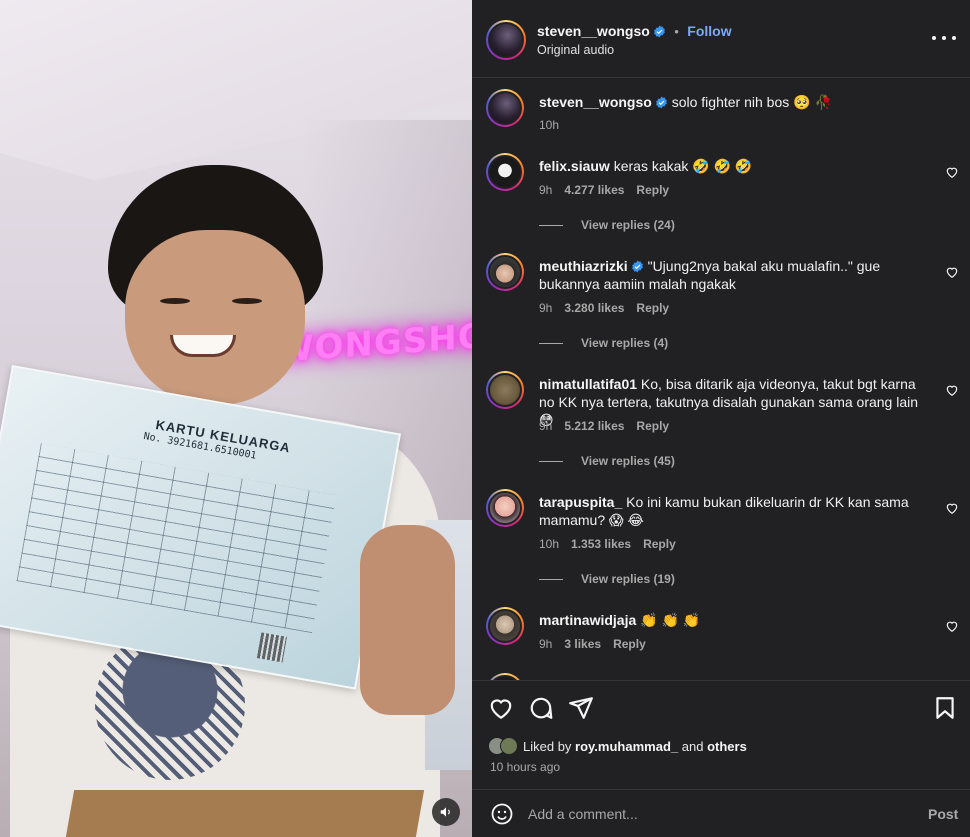  I want to click on comment-text: keras kakak 🤣 🤣 🤣, so click(683, 166).